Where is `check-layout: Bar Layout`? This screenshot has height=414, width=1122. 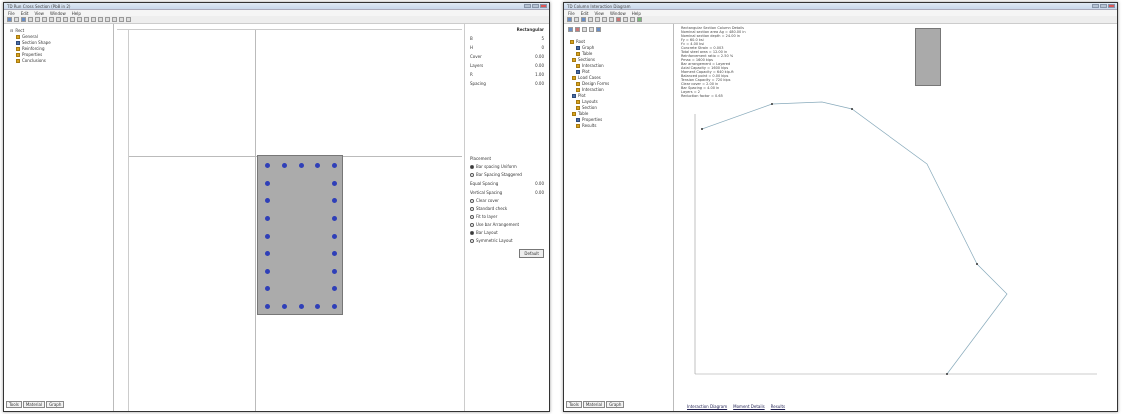
check-layout: Bar Layout is located at coordinates (507, 232).